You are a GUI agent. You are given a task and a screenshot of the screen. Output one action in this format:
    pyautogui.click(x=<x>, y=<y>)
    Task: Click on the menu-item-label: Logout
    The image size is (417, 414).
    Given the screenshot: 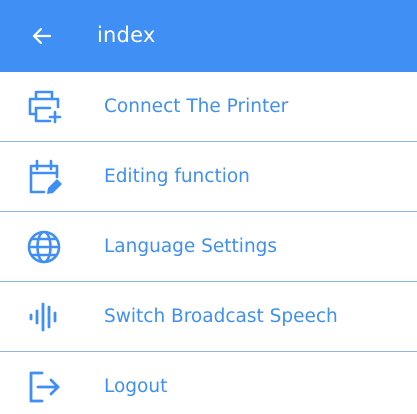 What is the action you would take?
    pyautogui.click(x=136, y=386)
    